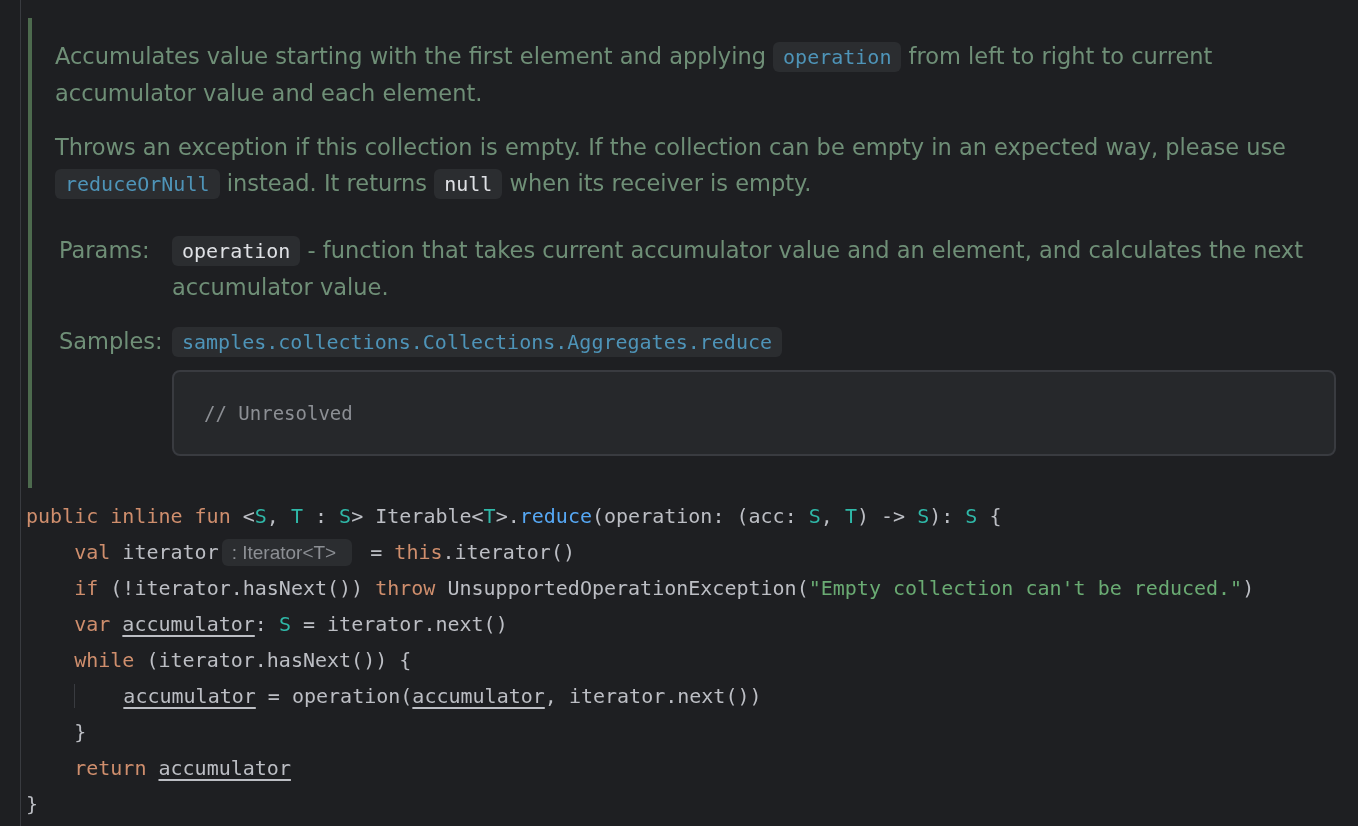  What do you see at coordinates (514, 516) in the screenshot?
I see `code-line: public inline fun <S, T : S> Iterable<T>.reduce(operation: (acc: S, T) -> S): S {` at bounding box center [514, 516].